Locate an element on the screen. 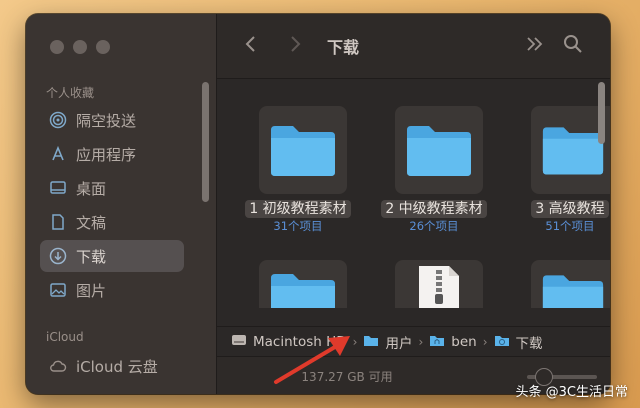 This screenshot has width=640, height=408. search-button is located at coordinates (573, 46).